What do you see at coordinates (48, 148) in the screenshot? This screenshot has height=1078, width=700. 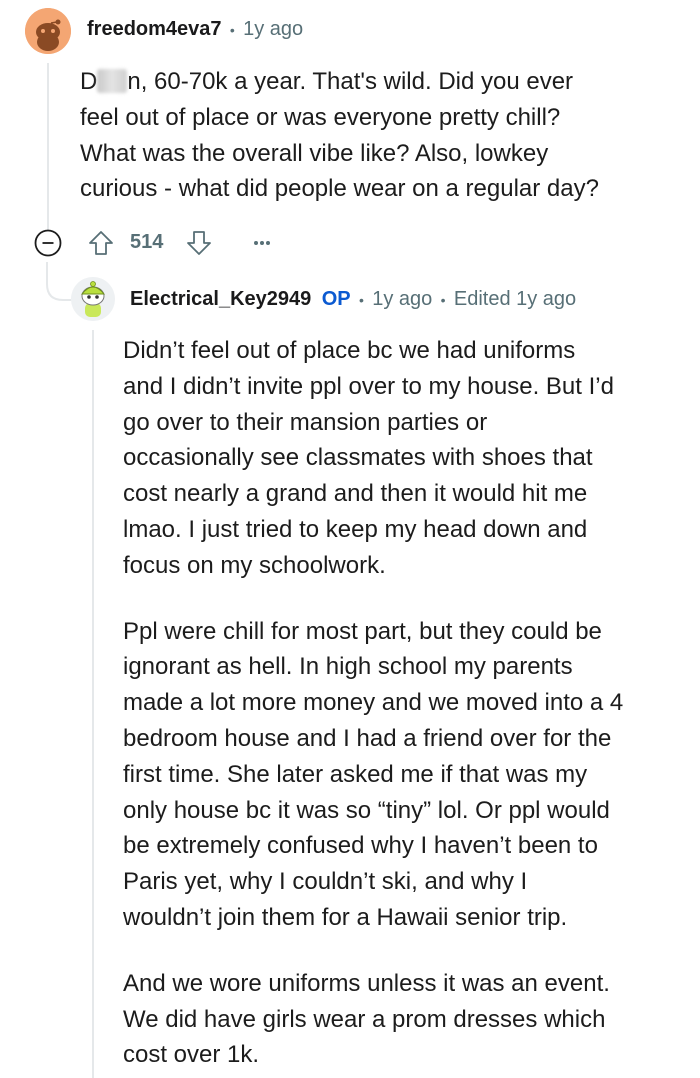 I see `thread-line` at bounding box center [48, 148].